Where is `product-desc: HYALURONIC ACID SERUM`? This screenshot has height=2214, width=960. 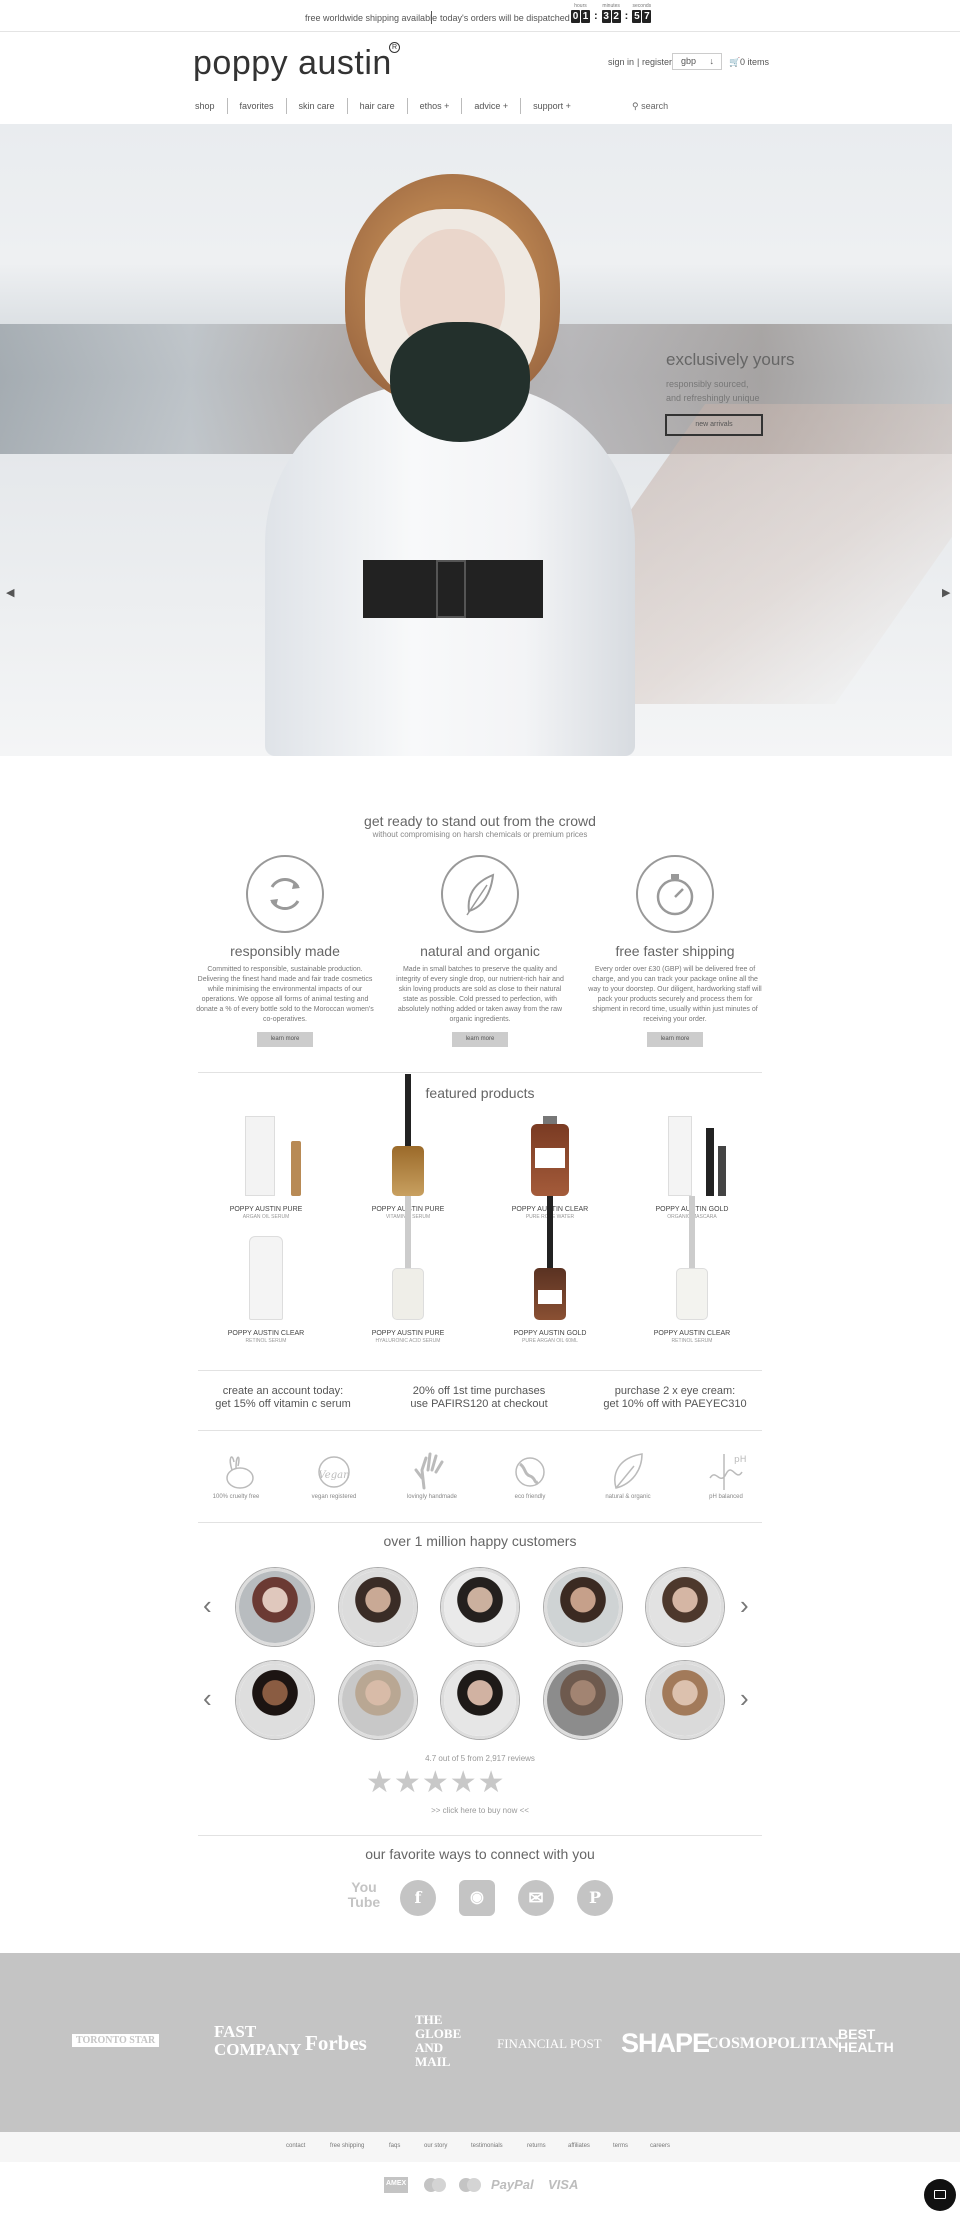
product-desc: HYALURONIC ACID SERUM is located at coordinates (408, 1341).